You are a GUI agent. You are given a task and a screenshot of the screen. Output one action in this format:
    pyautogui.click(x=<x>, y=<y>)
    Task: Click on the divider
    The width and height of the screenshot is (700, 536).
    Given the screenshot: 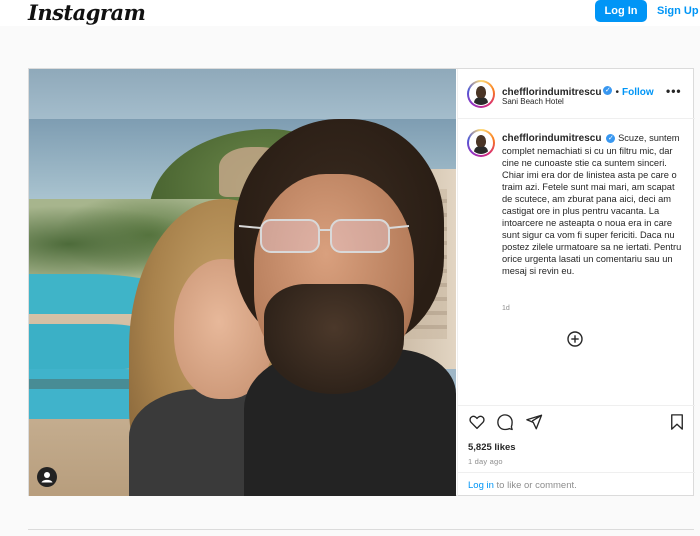 What is the action you would take?
    pyautogui.click(x=361, y=529)
    